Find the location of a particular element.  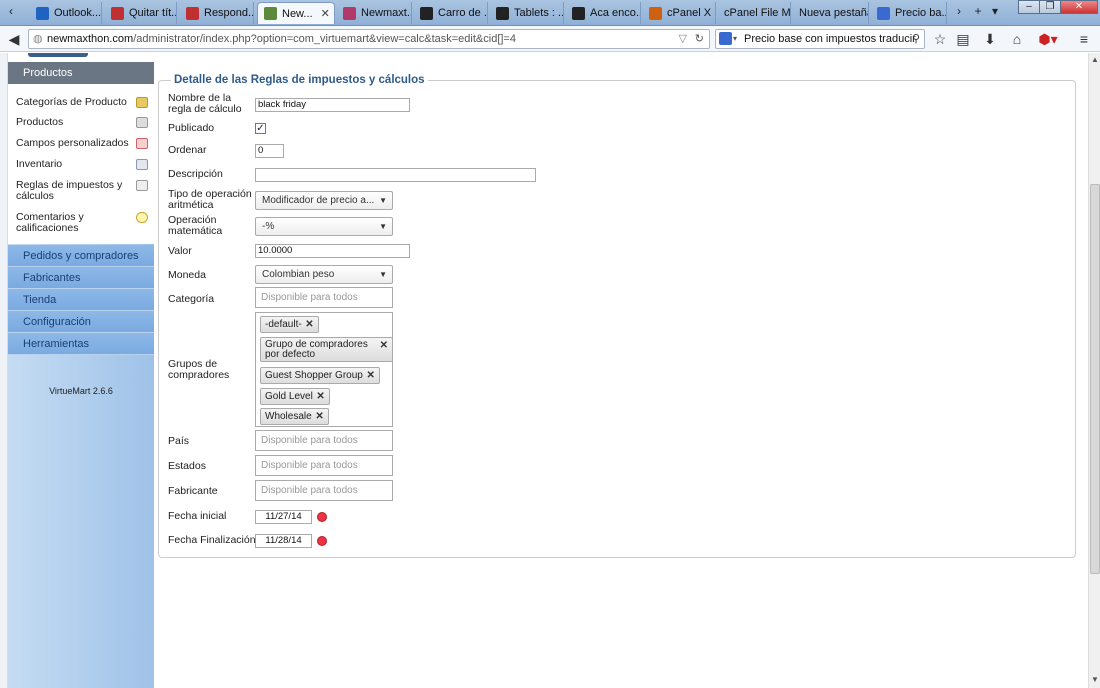

group-tag: Guest Shopper Group ✕ is located at coordinates (320, 375).